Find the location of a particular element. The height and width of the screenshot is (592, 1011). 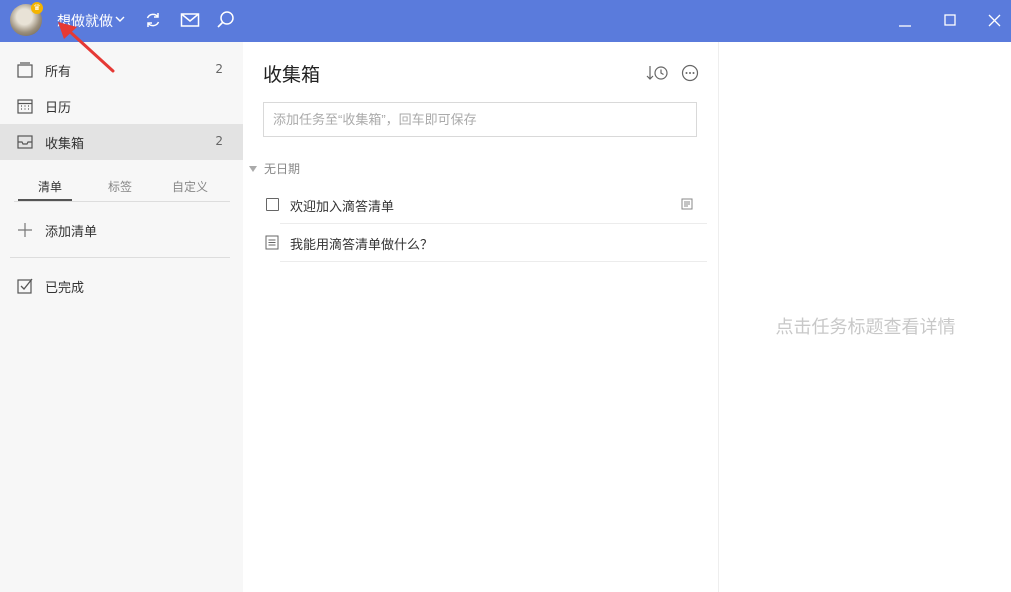

note-task-icon is located at coordinates (272, 242).